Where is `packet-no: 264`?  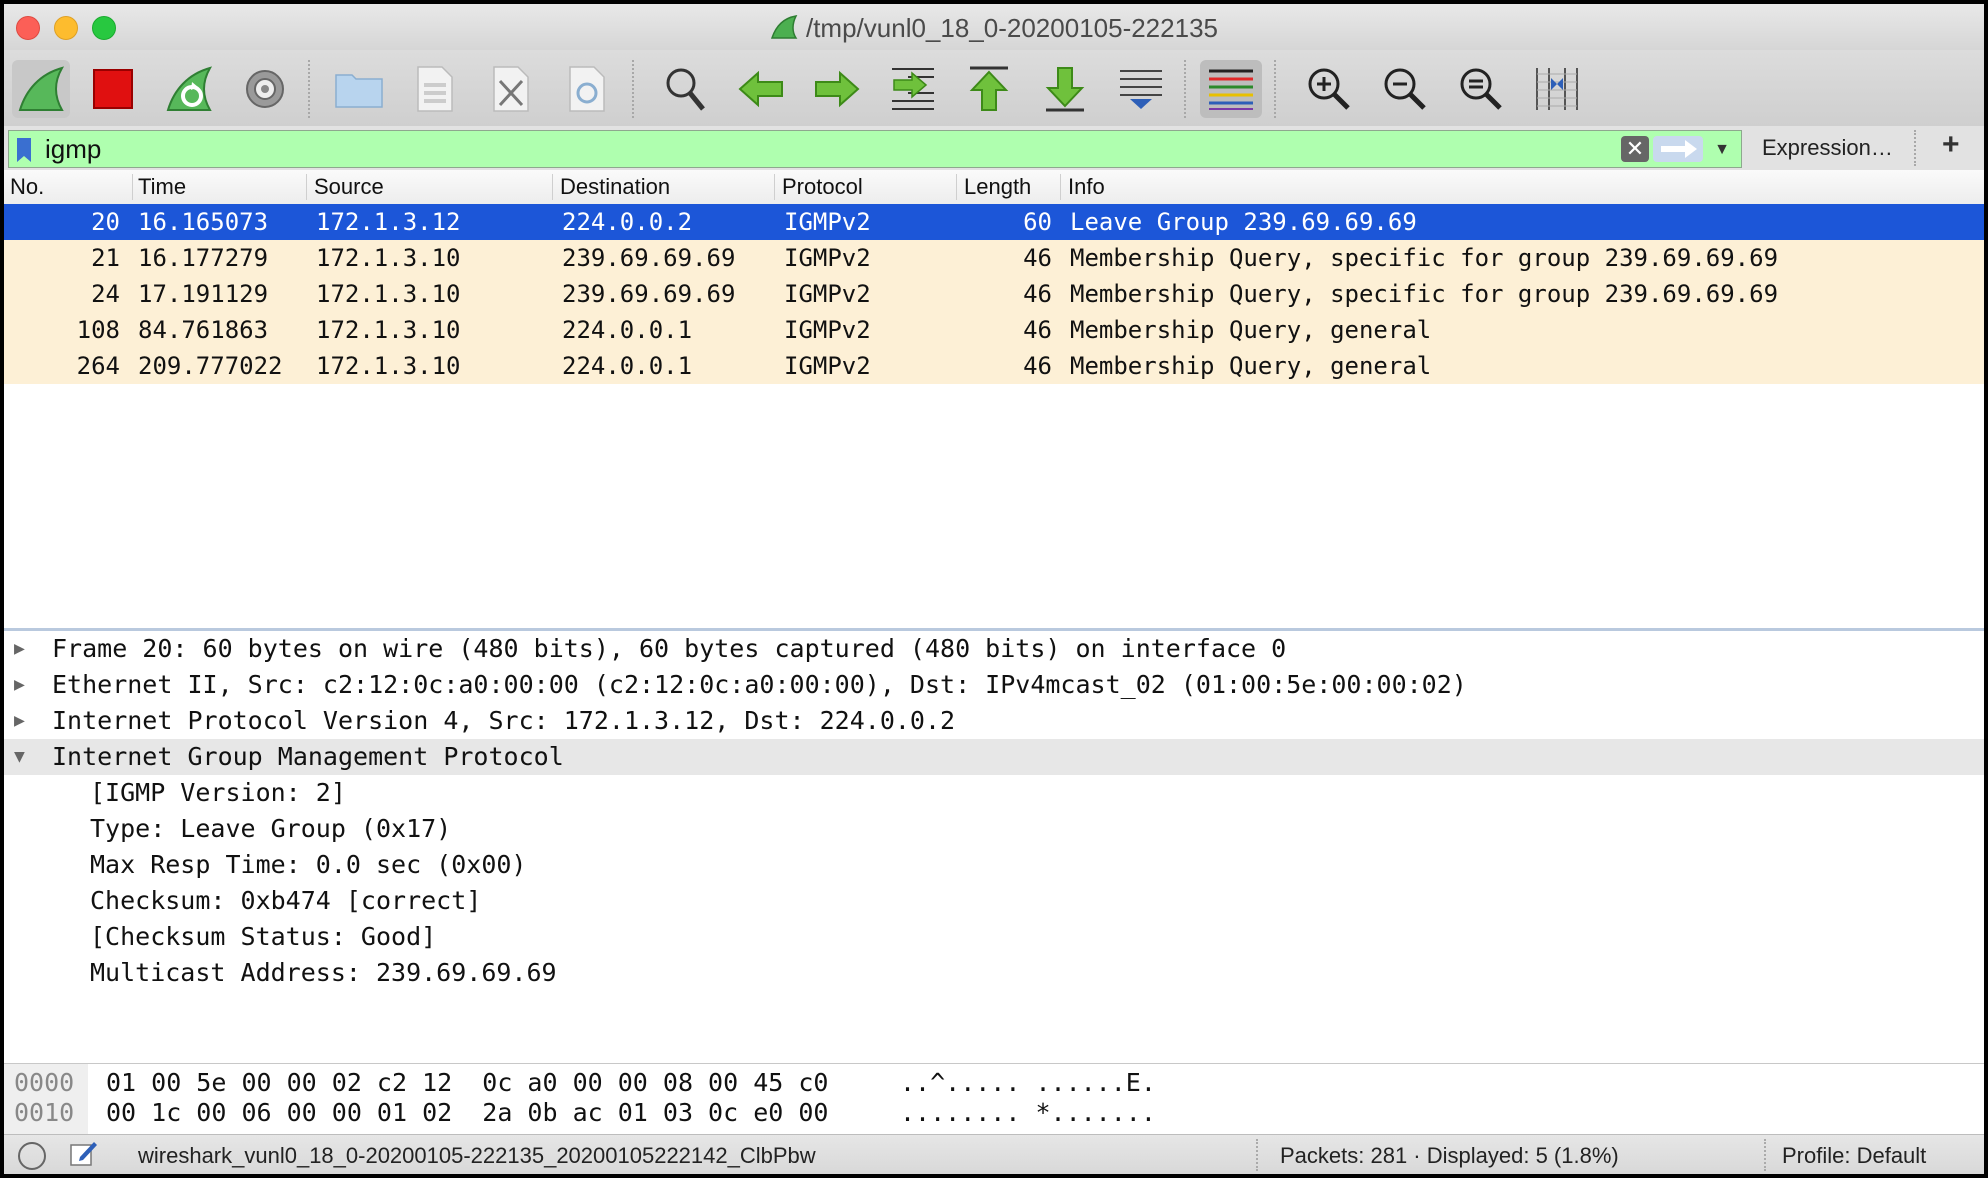
packet-no: 264 is located at coordinates (98, 366).